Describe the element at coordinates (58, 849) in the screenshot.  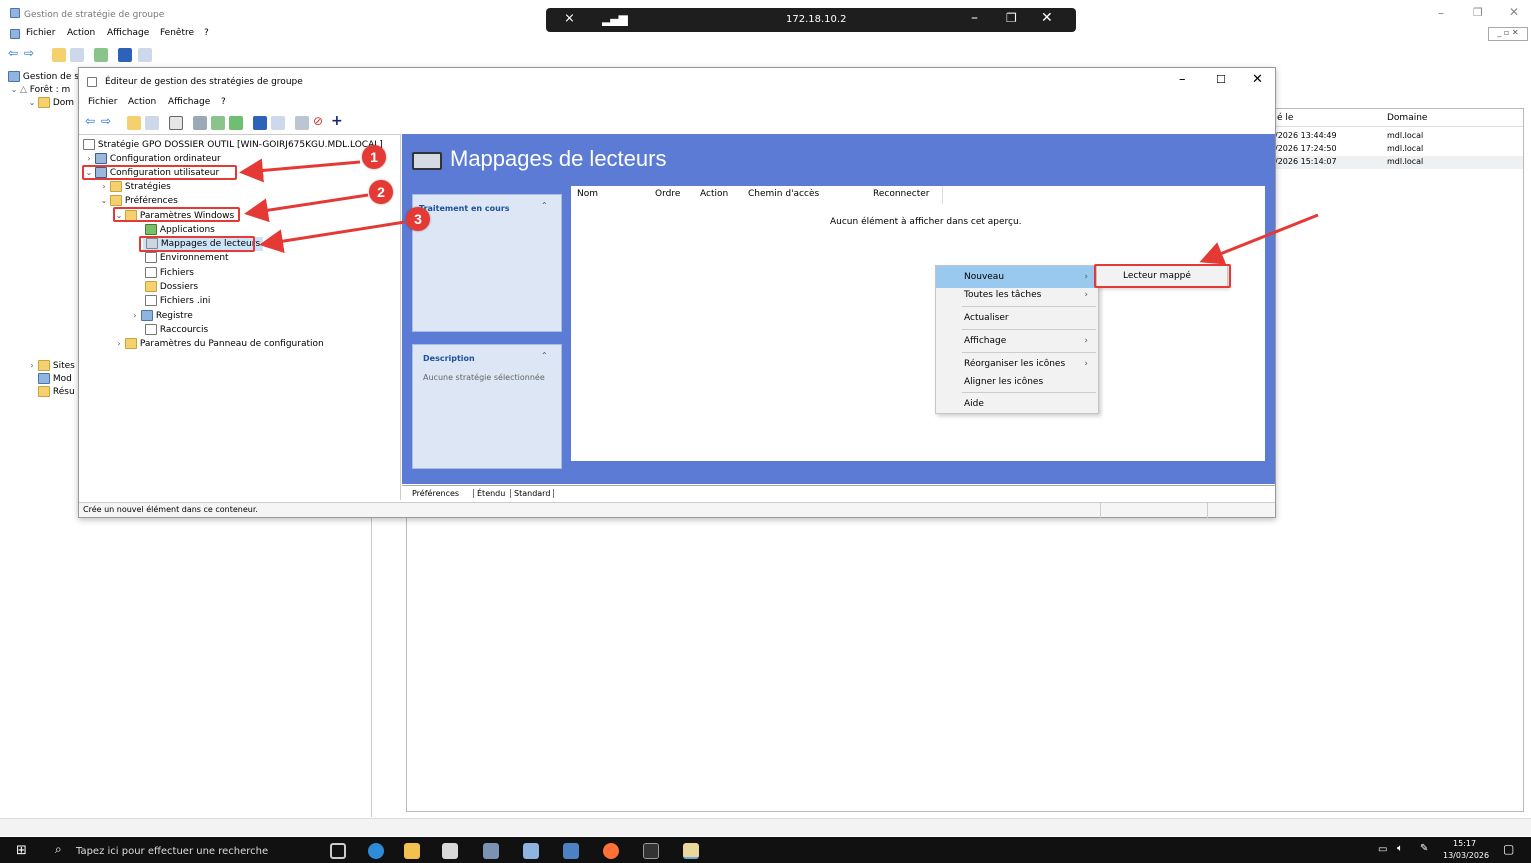
I see `search-icon: ⌕` at that location.